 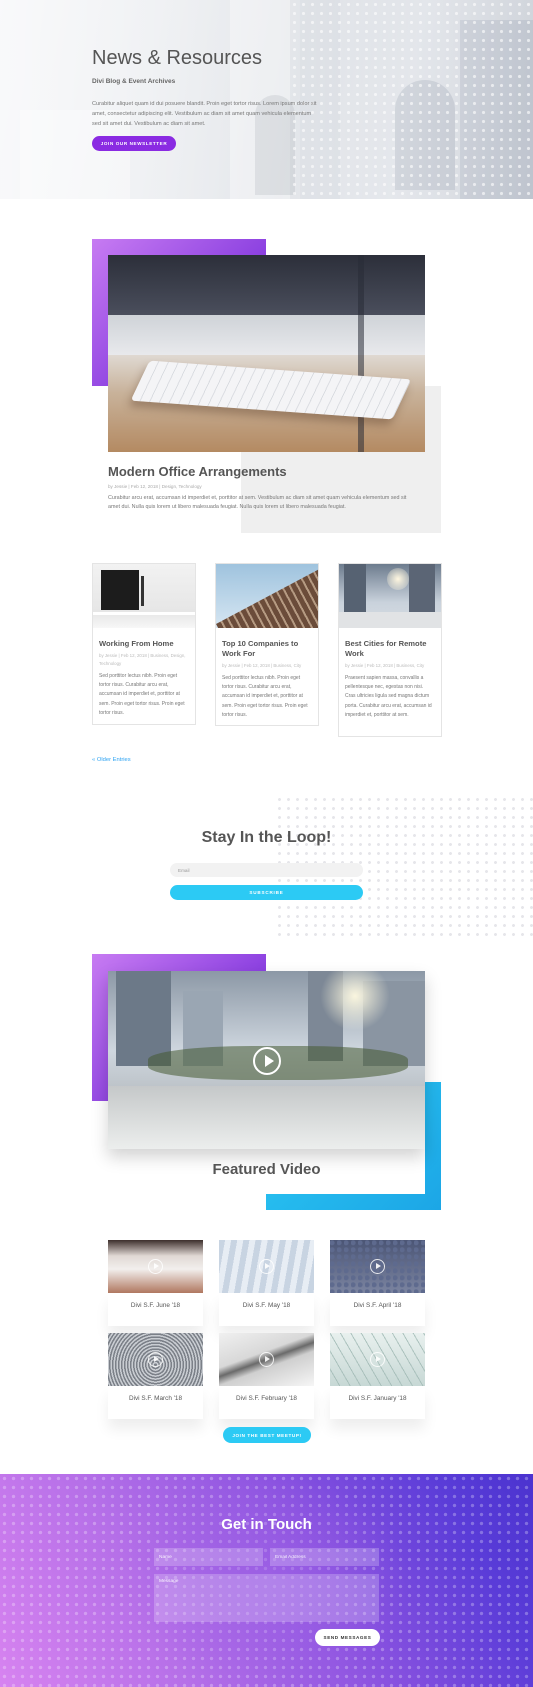 What do you see at coordinates (144, 613) in the screenshot?
I see `desk-shape` at bounding box center [144, 613].